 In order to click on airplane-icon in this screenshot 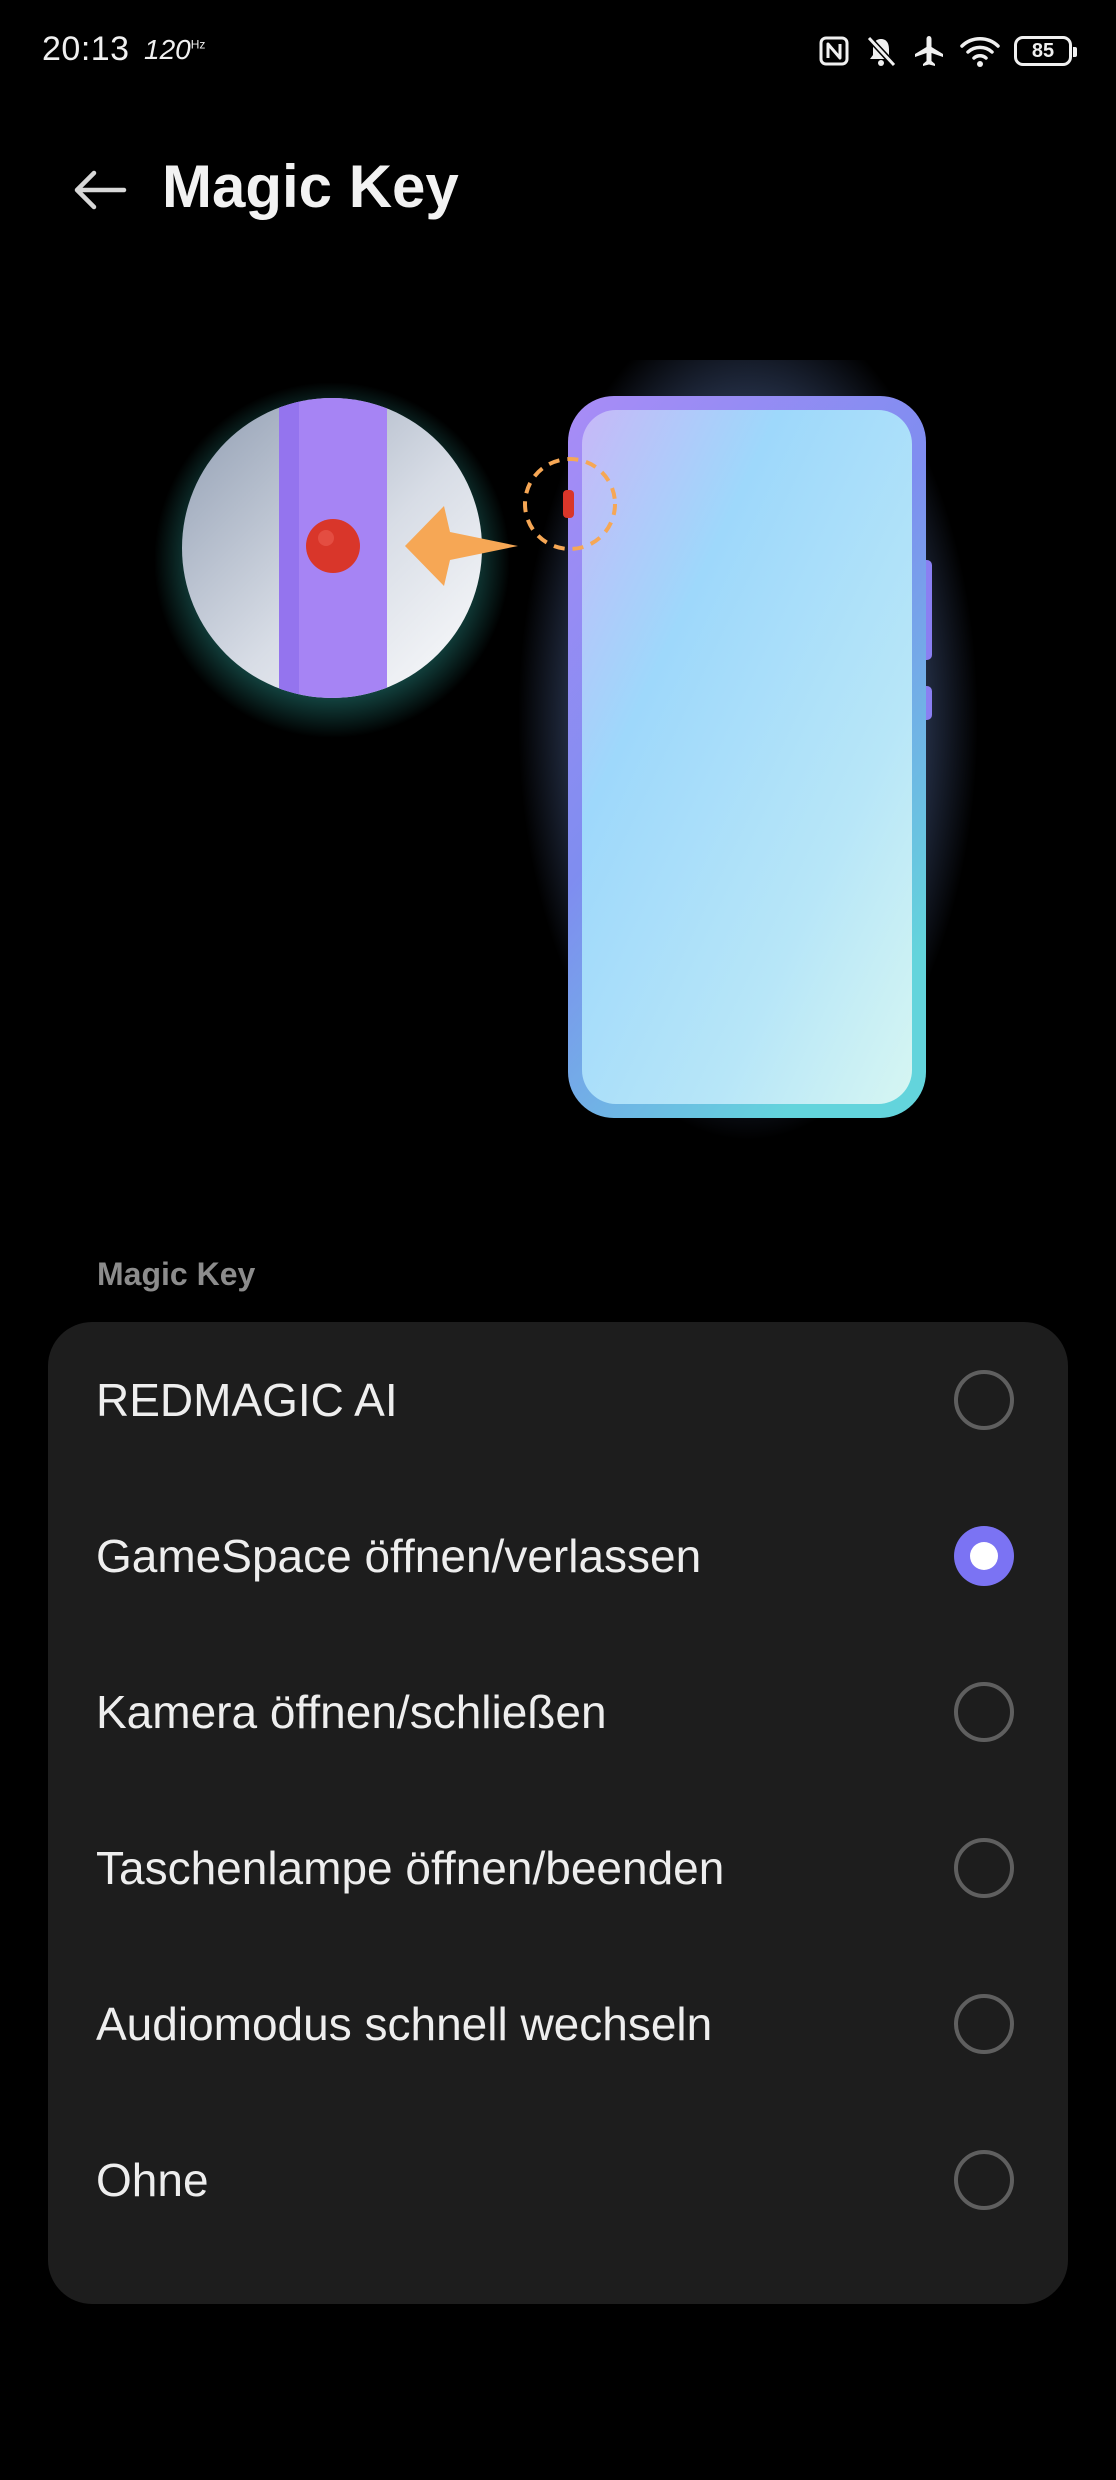, I will do `click(929, 51)`.